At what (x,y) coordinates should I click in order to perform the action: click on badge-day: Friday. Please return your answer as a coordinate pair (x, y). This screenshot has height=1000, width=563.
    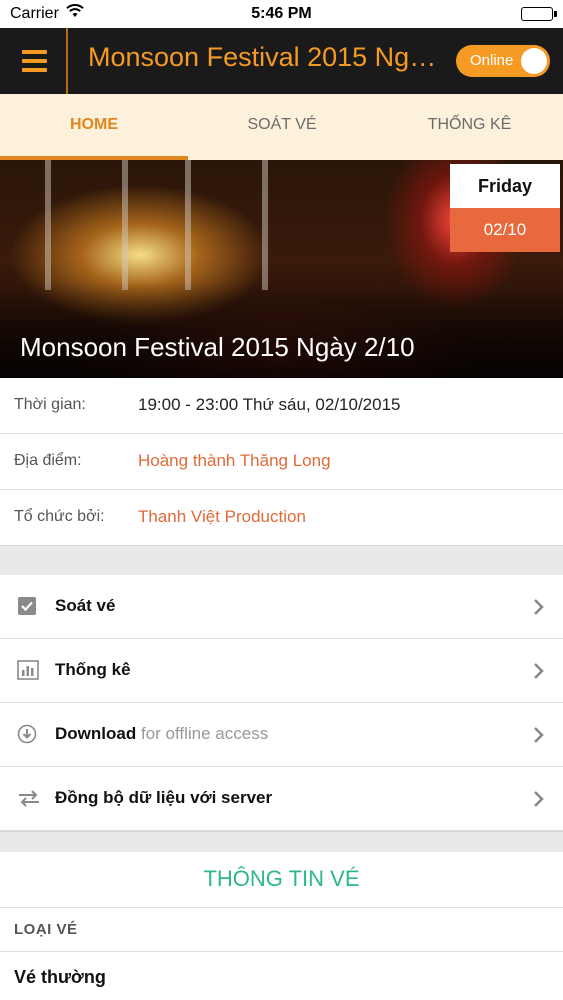
    Looking at the image, I should click on (505, 186).